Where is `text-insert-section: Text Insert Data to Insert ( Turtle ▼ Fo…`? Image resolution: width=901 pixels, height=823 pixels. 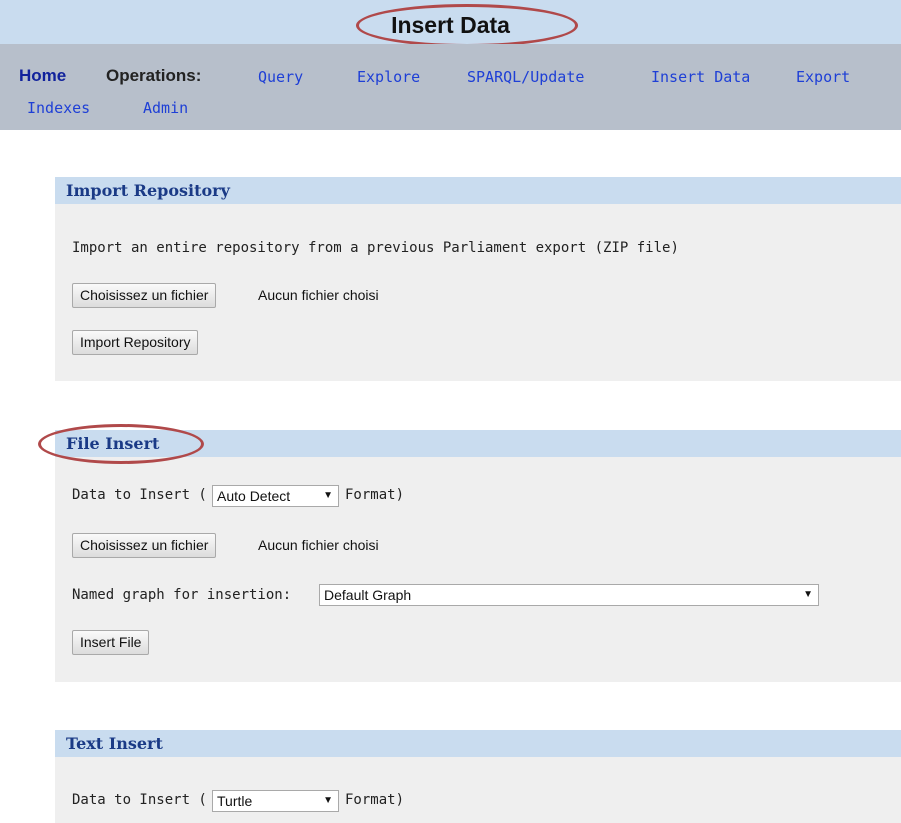 text-insert-section: Text Insert Data to Insert ( Turtle ▼ Fo… is located at coordinates (478, 776).